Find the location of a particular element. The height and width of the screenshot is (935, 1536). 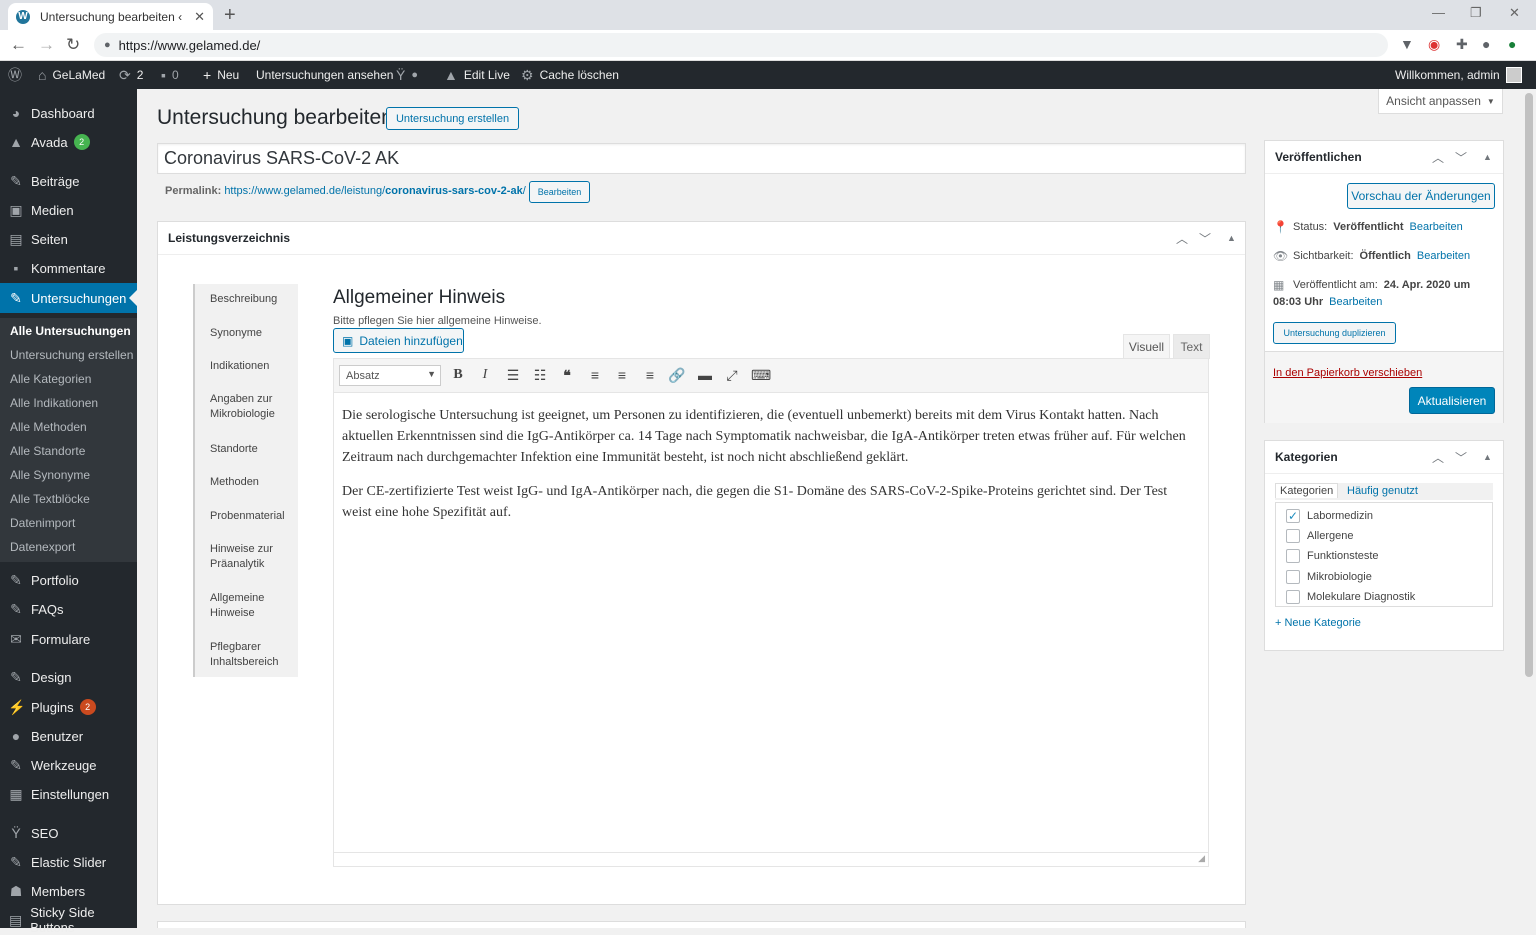

post-title-input: Coronavirus SARS-CoV-2 AK is located at coordinates (701, 158).